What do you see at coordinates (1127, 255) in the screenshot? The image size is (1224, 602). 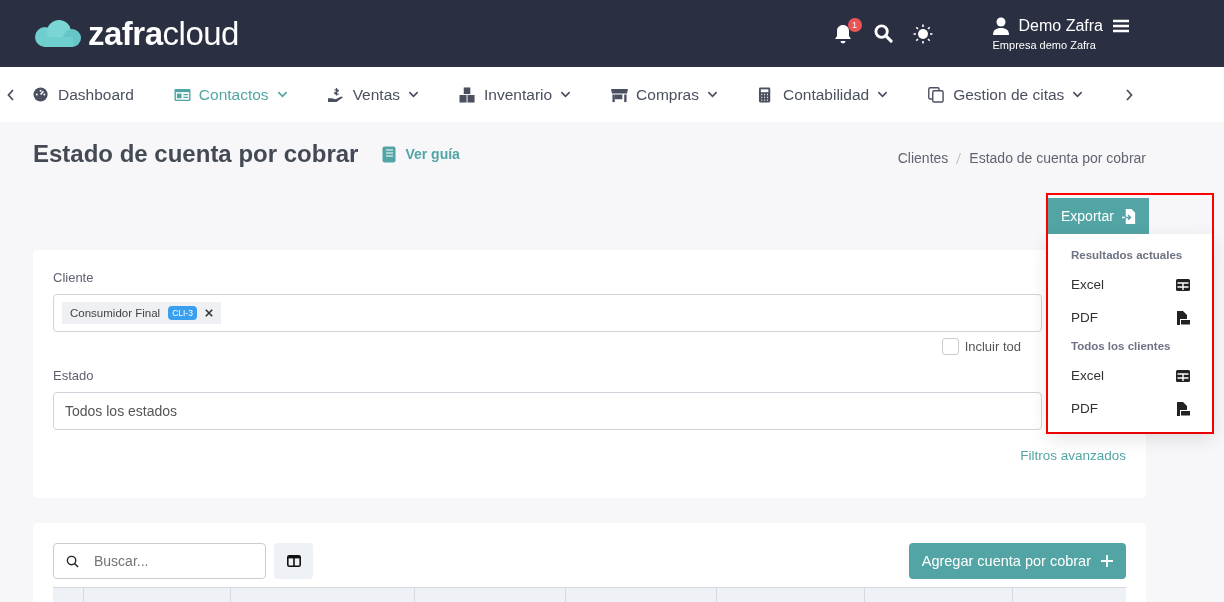 I see `menu-section-label: Resultados actuales` at bounding box center [1127, 255].